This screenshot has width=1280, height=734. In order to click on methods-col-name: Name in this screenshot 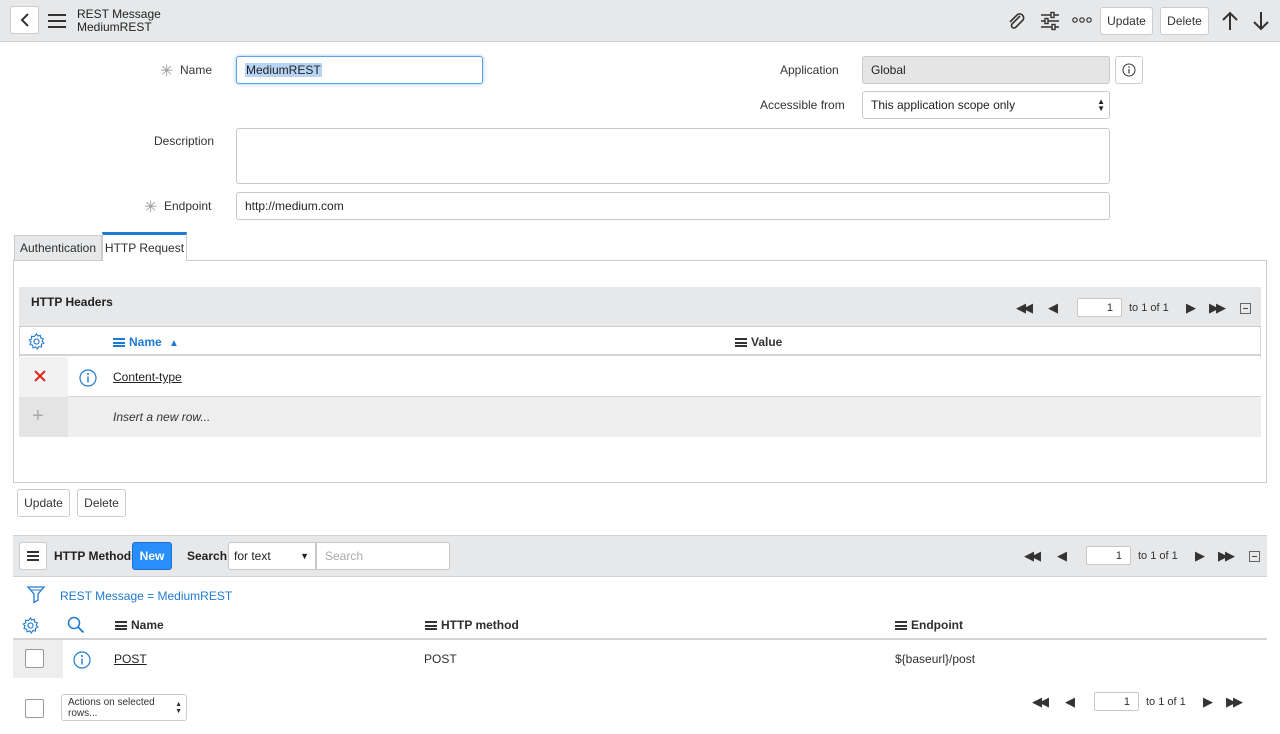, I will do `click(139, 625)`.